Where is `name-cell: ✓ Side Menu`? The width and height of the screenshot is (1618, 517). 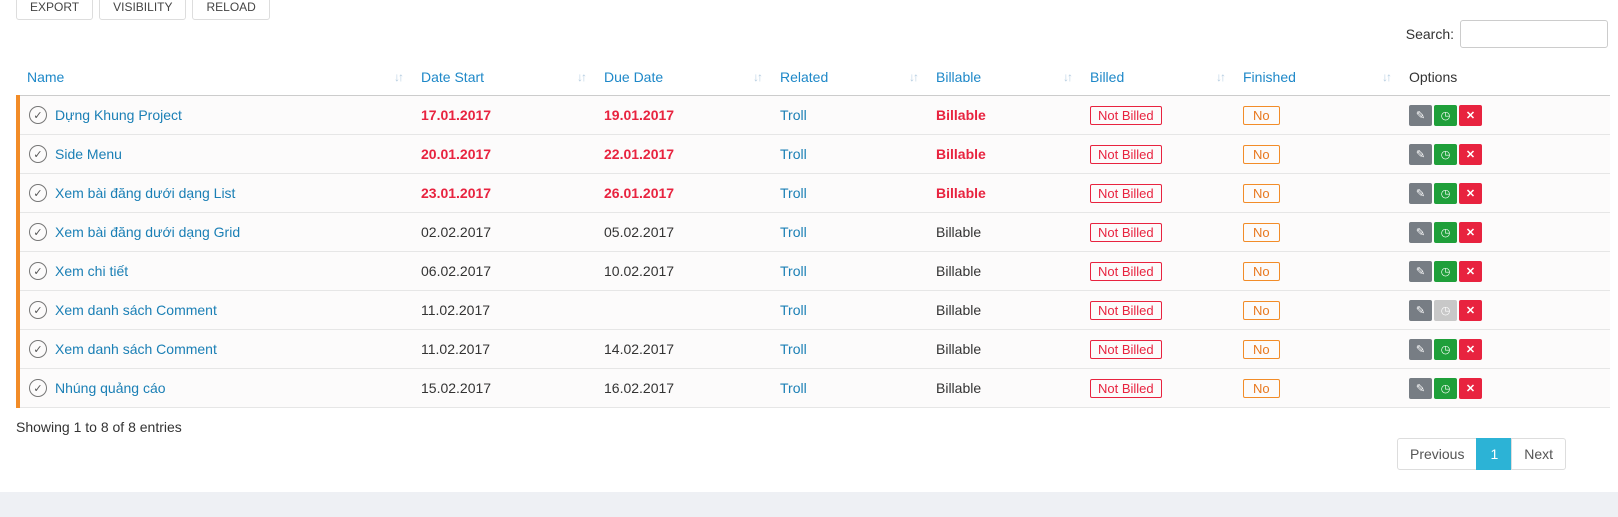
name-cell: ✓ Side Menu is located at coordinates (214, 154).